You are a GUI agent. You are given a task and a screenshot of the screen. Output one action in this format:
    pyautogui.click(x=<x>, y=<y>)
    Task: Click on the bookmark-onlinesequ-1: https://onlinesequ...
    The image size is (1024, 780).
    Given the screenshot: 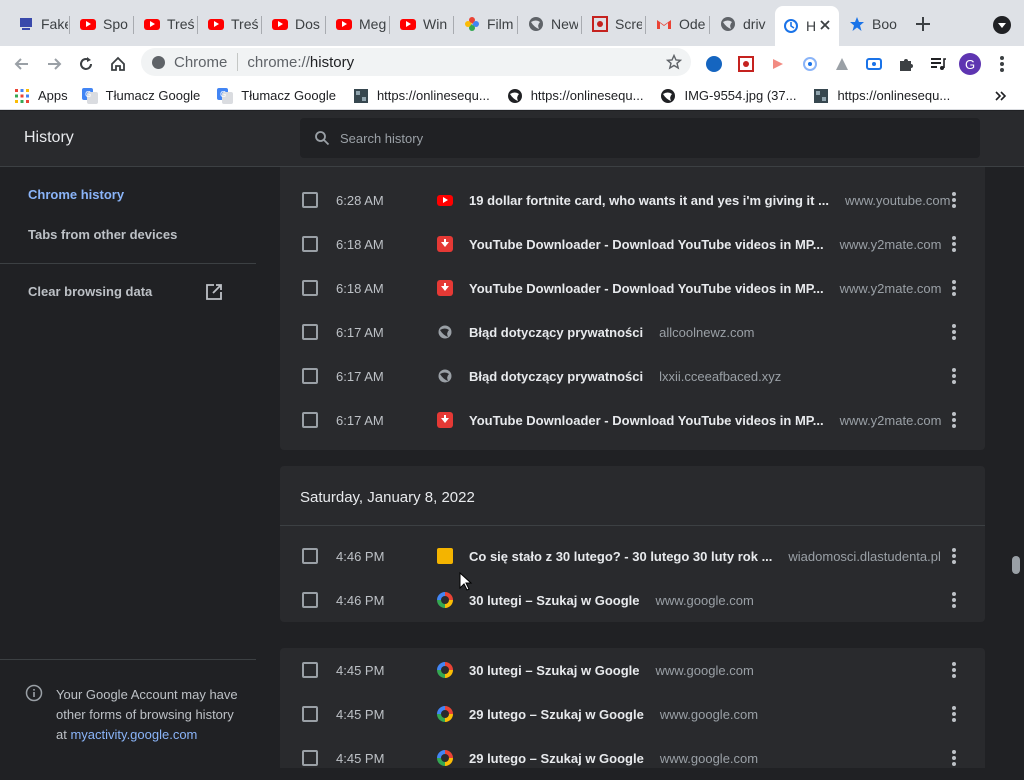 What is the action you would take?
    pyautogui.click(x=421, y=96)
    